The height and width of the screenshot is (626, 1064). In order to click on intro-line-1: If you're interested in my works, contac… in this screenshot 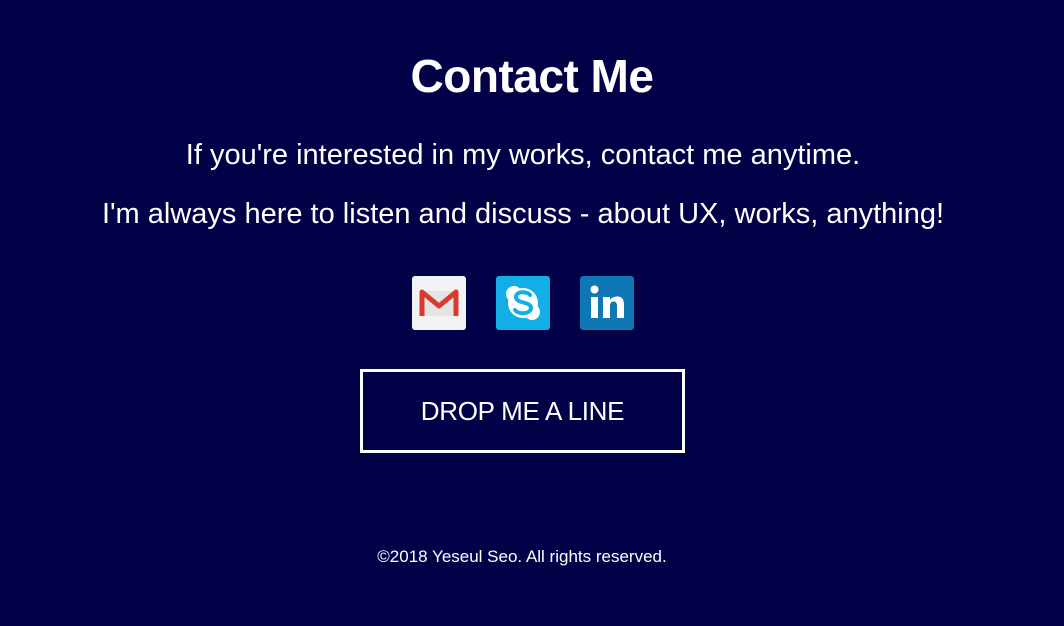, I will do `click(523, 155)`.